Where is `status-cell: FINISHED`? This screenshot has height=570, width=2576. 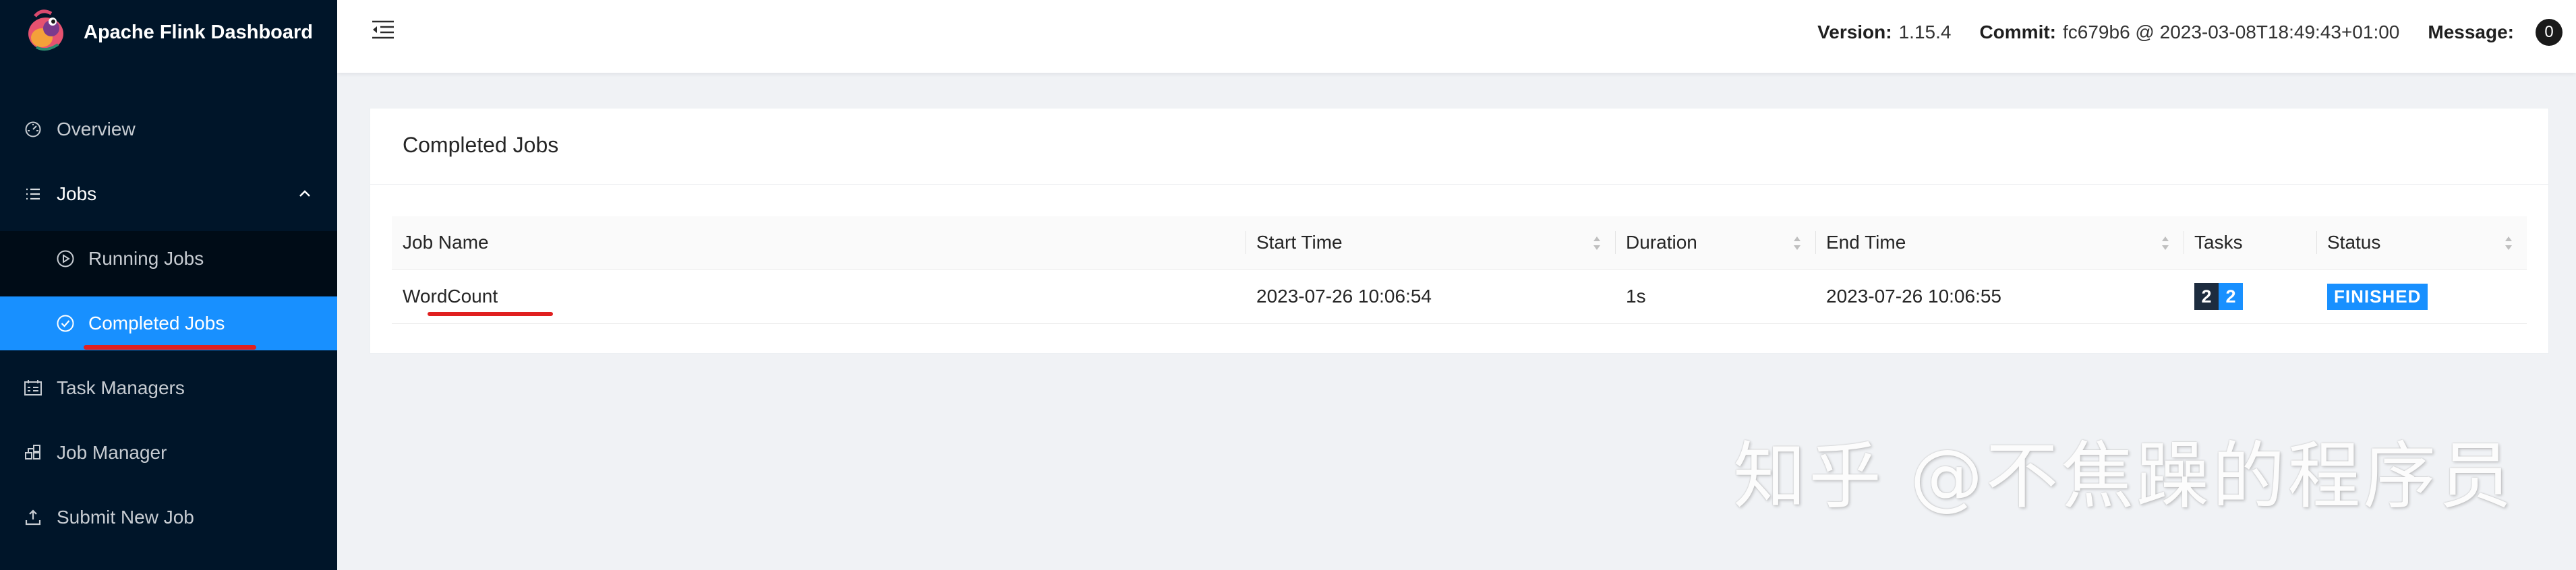
status-cell: FINISHED is located at coordinates (2421, 296).